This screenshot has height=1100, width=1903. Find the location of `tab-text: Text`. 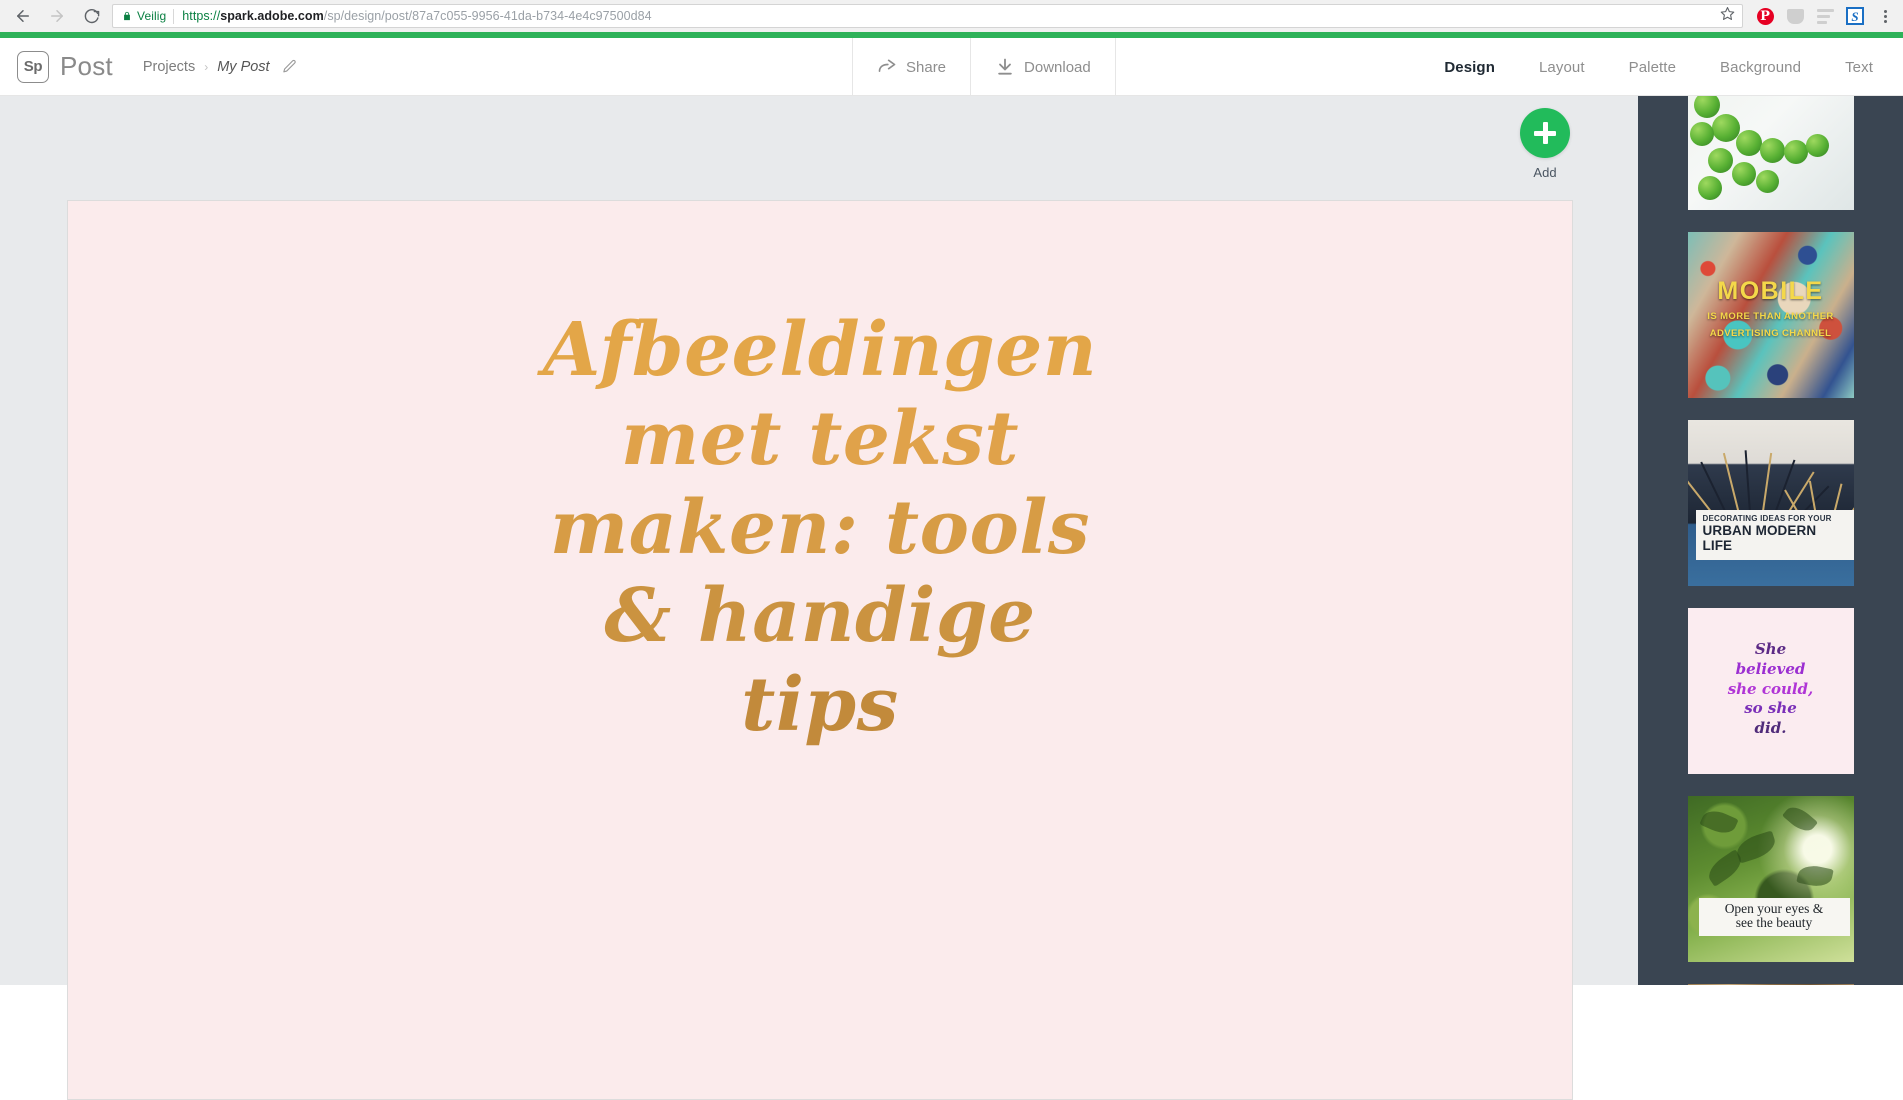

tab-text: Text is located at coordinates (1859, 67).